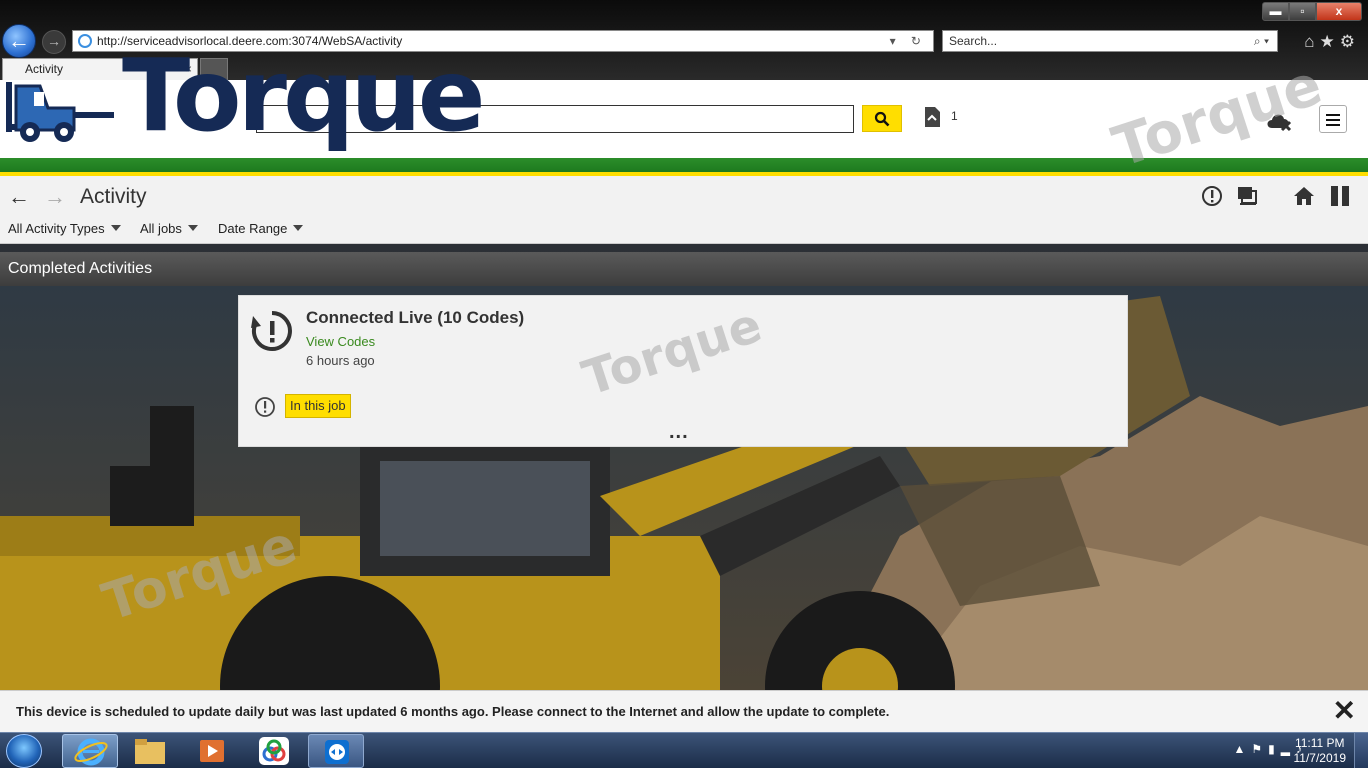 This screenshot has height=768, width=1368. I want to click on home-icon: ⌂, so click(1311, 41).